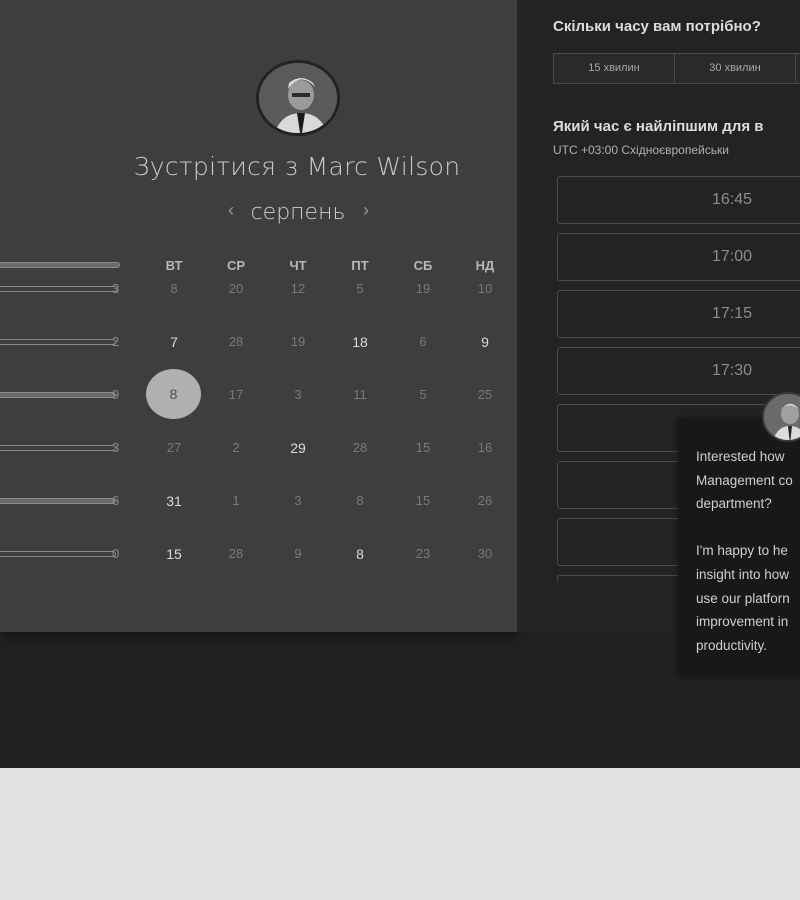 The width and height of the screenshot is (800, 900). I want to click on calendar-day: 18, so click(360, 342).